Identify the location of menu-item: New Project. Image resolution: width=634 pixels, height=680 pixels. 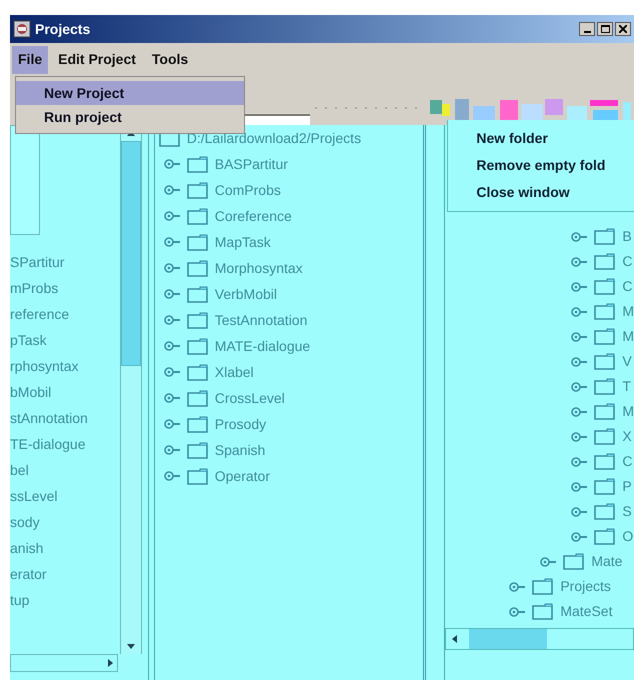
(130, 93).